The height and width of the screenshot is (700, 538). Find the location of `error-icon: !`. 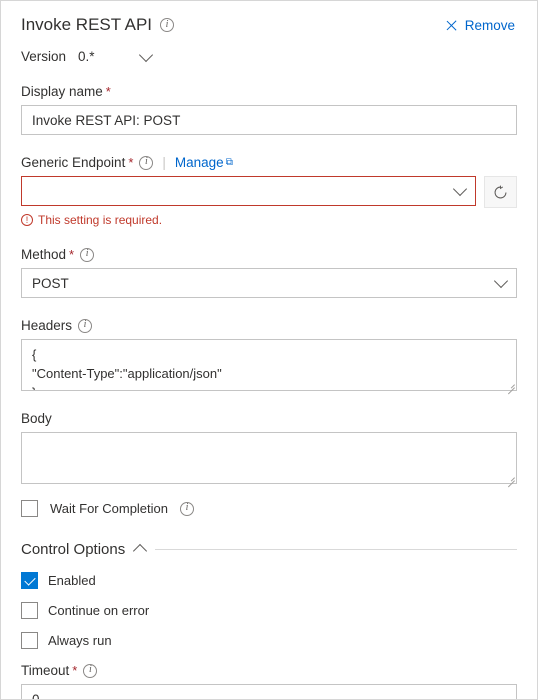

error-icon: ! is located at coordinates (27, 220).